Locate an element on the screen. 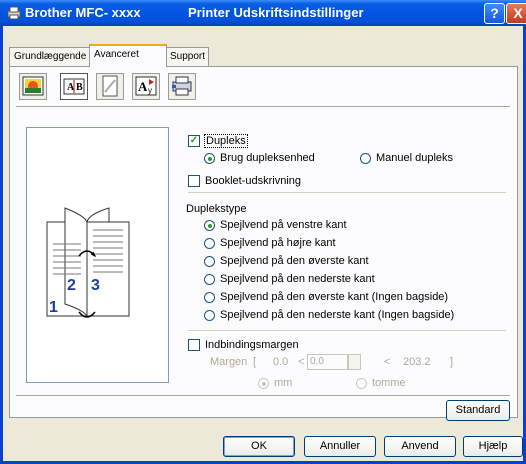 This screenshot has width=526, height=464. booklet-checkbox-box is located at coordinates (194, 181).